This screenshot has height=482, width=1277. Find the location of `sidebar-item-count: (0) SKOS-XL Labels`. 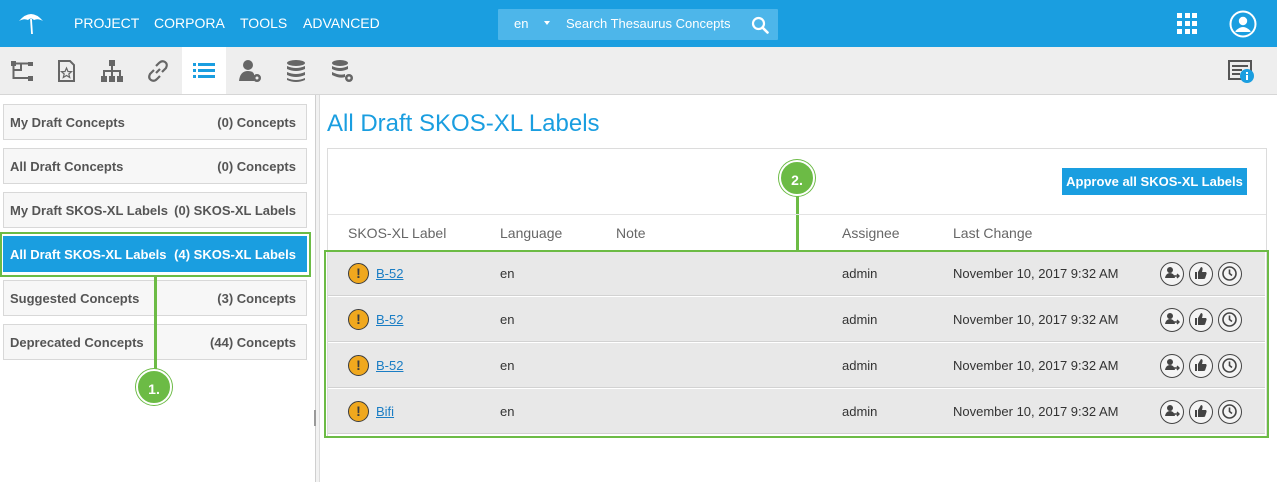

sidebar-item-count: (0) SKOS-XL Labels is located at coordinates (235, 210).